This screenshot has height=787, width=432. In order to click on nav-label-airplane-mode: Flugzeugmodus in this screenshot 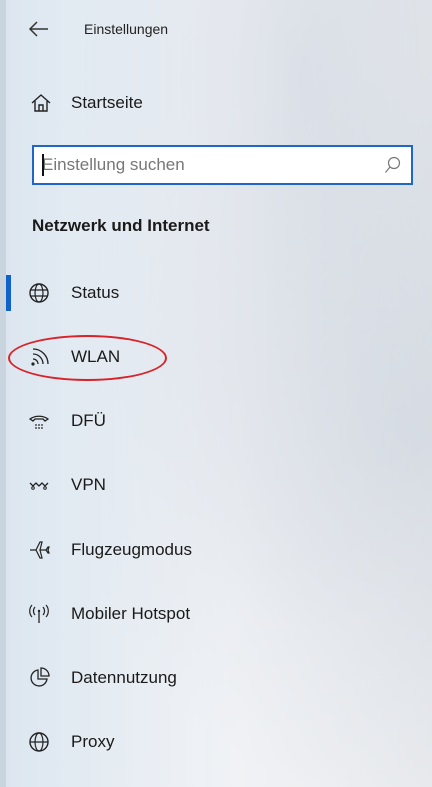, I will do `click(131, 549)`.